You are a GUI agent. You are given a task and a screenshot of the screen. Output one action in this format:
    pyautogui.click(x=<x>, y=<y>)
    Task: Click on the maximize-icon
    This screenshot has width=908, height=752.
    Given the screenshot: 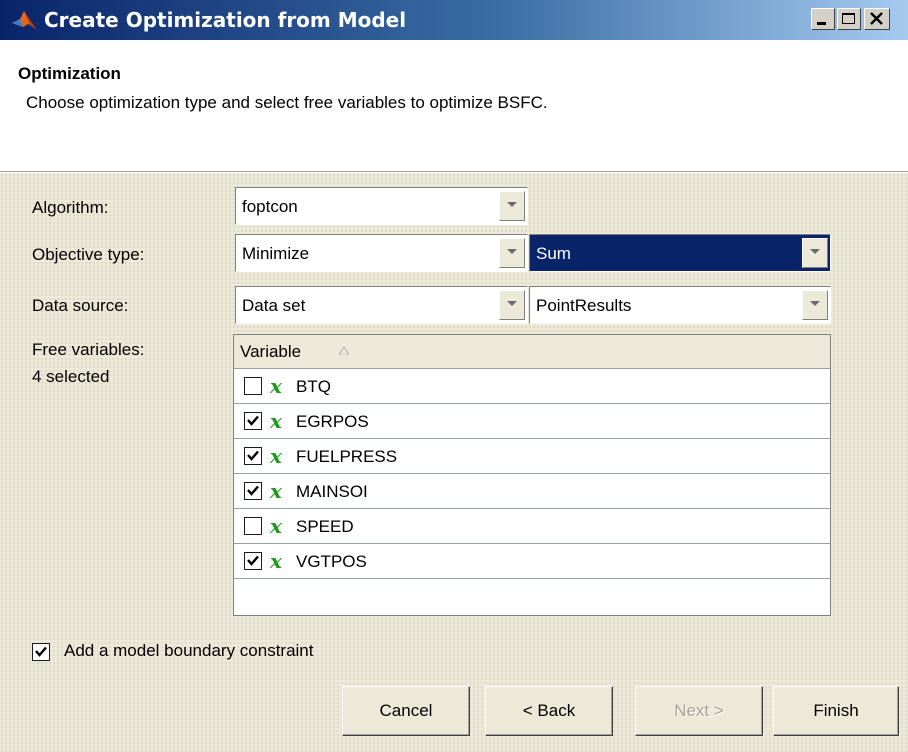 What is the action you would take?
    pyautogui.click(x=848, y=18)
    